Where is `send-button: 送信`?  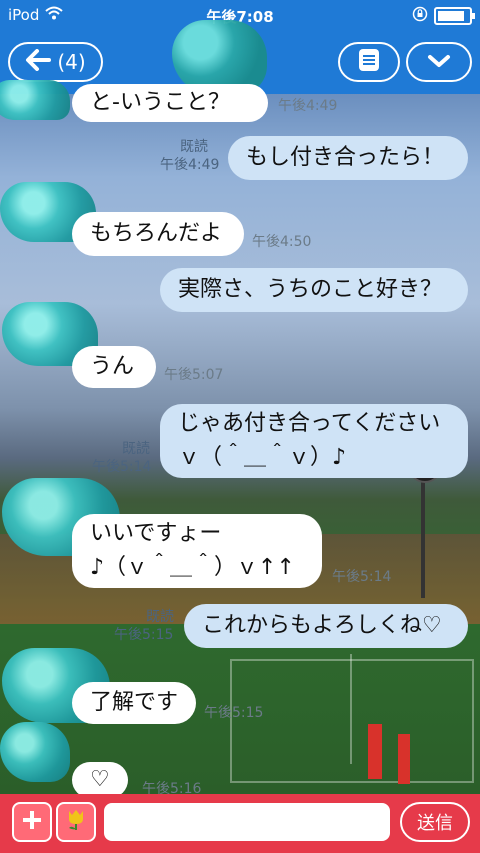 send-button: 送信 is located at coordinates (435, 822).